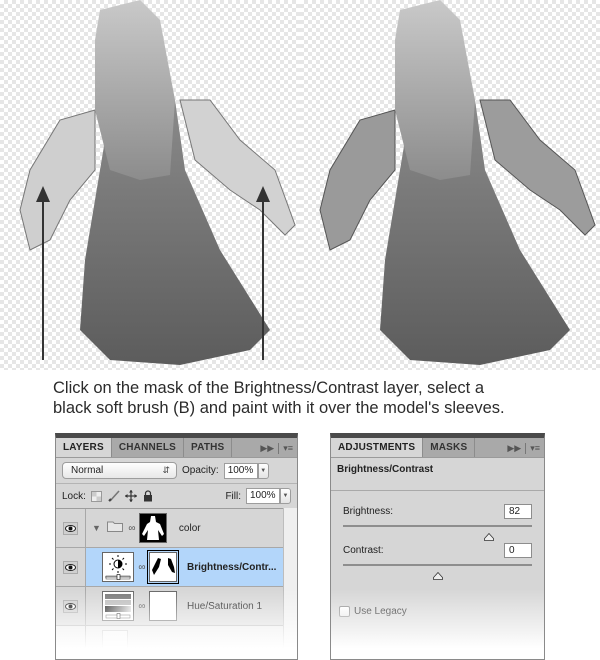 This screenshot has width=600, height=660. I want to click on use-legacy-label: Use Legacy, so click(380, 611).